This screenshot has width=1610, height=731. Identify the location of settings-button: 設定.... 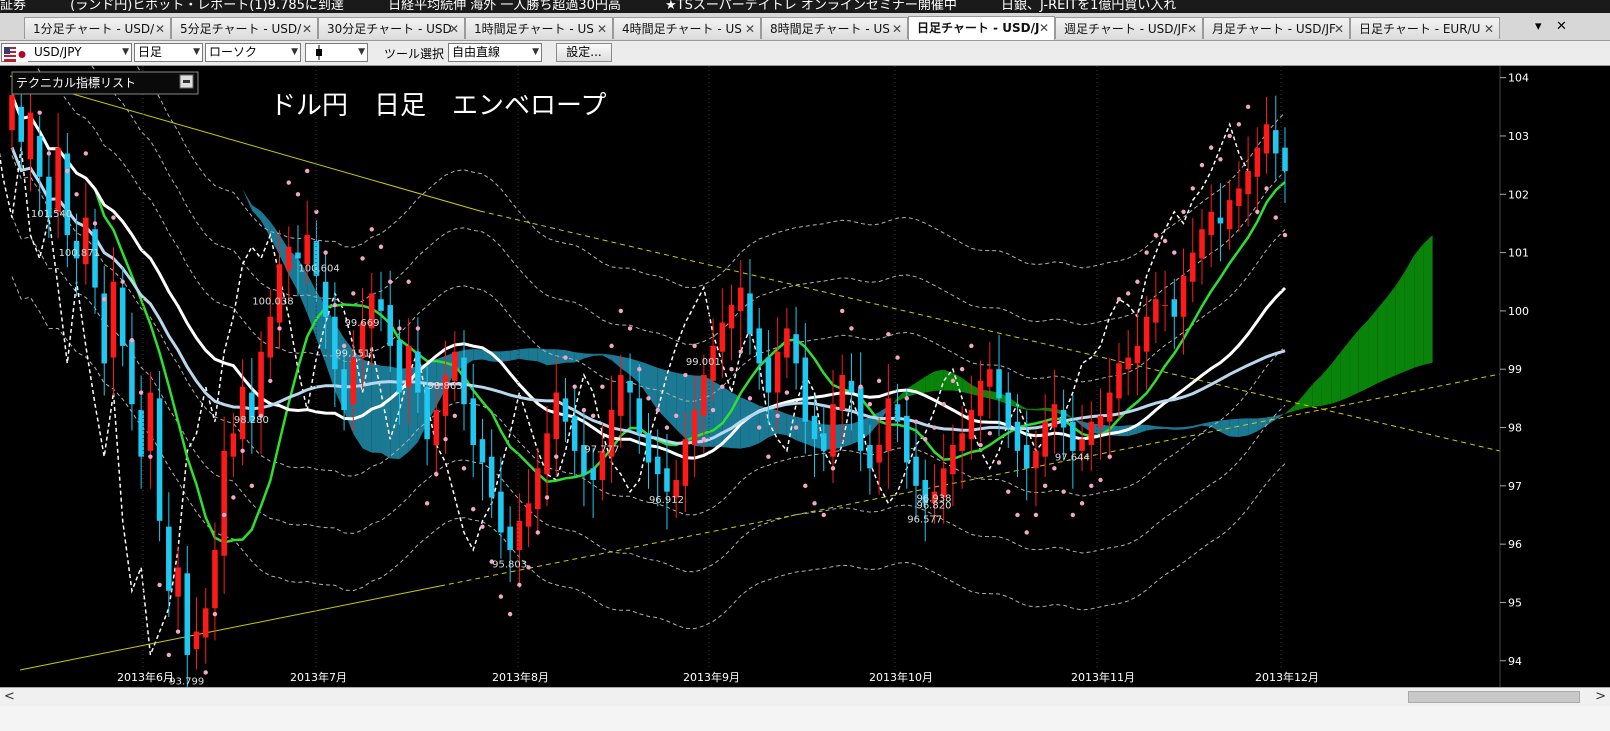
(584, 52).